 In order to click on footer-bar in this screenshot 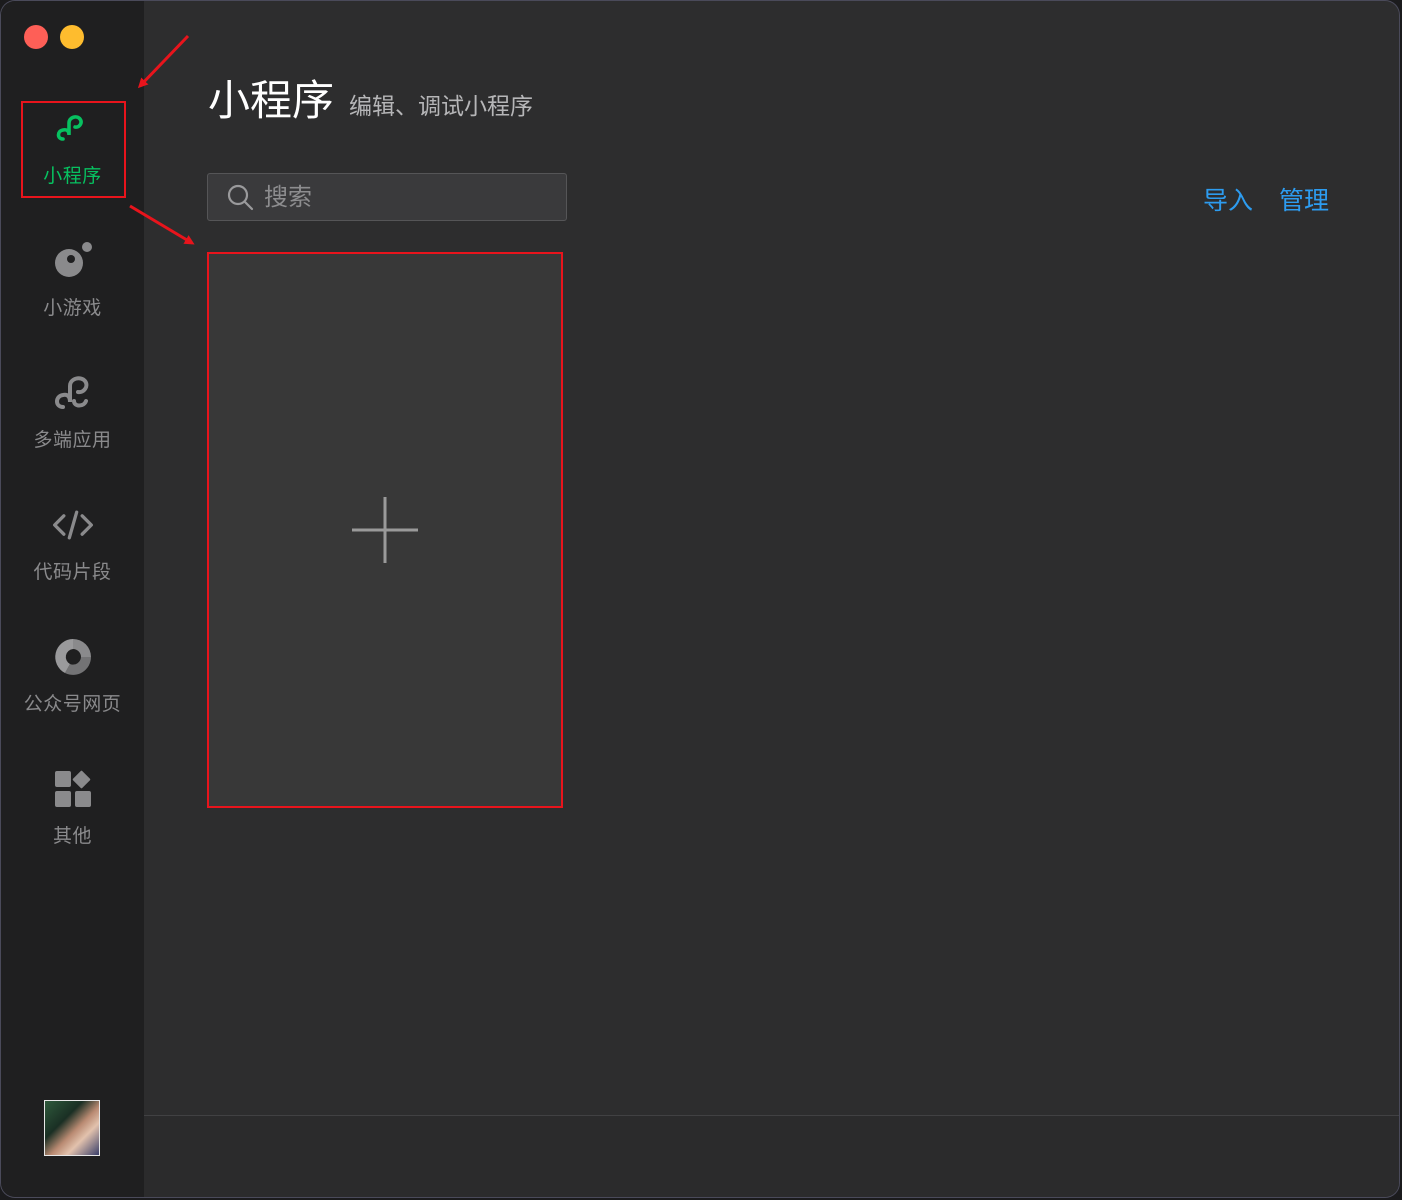, I will do `click(771, 1156)`.